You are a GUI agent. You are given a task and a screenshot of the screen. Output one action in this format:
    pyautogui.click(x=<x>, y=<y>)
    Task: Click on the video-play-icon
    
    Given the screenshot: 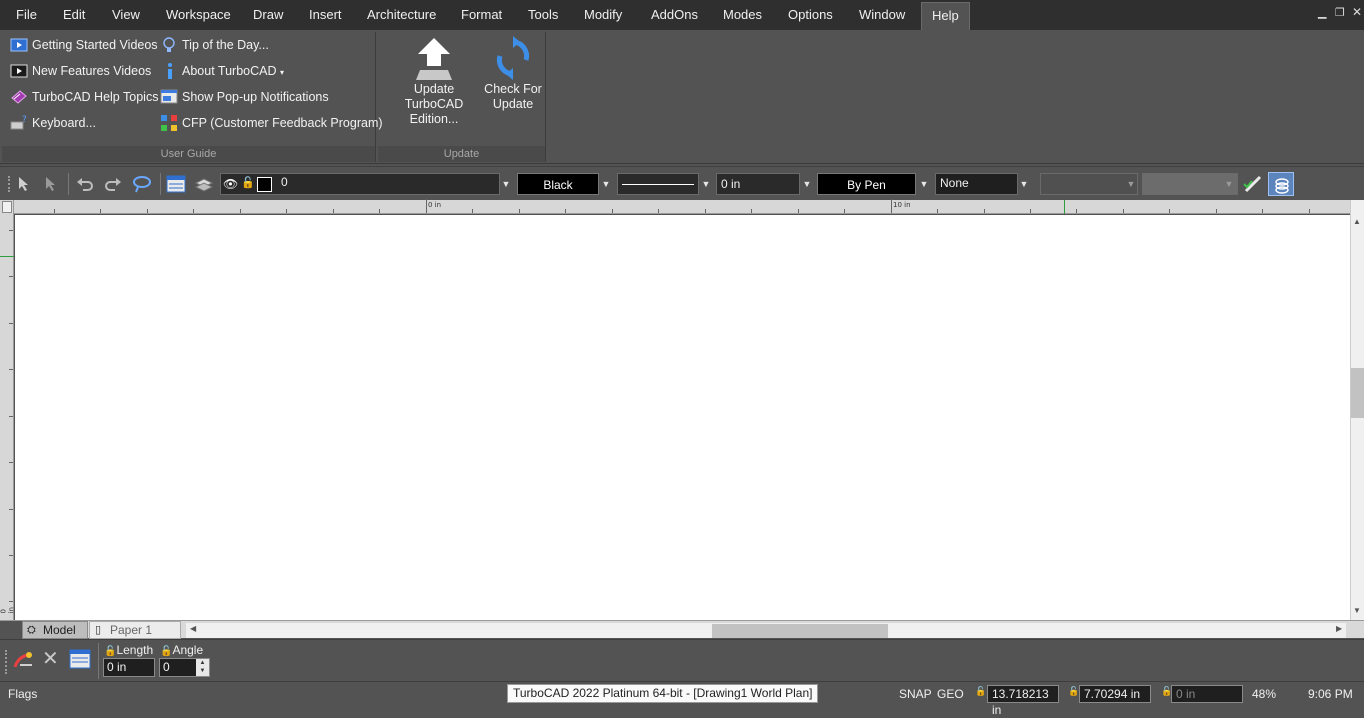 What is the action you would take?
    pyautogui.click(x=19, y=45)
    